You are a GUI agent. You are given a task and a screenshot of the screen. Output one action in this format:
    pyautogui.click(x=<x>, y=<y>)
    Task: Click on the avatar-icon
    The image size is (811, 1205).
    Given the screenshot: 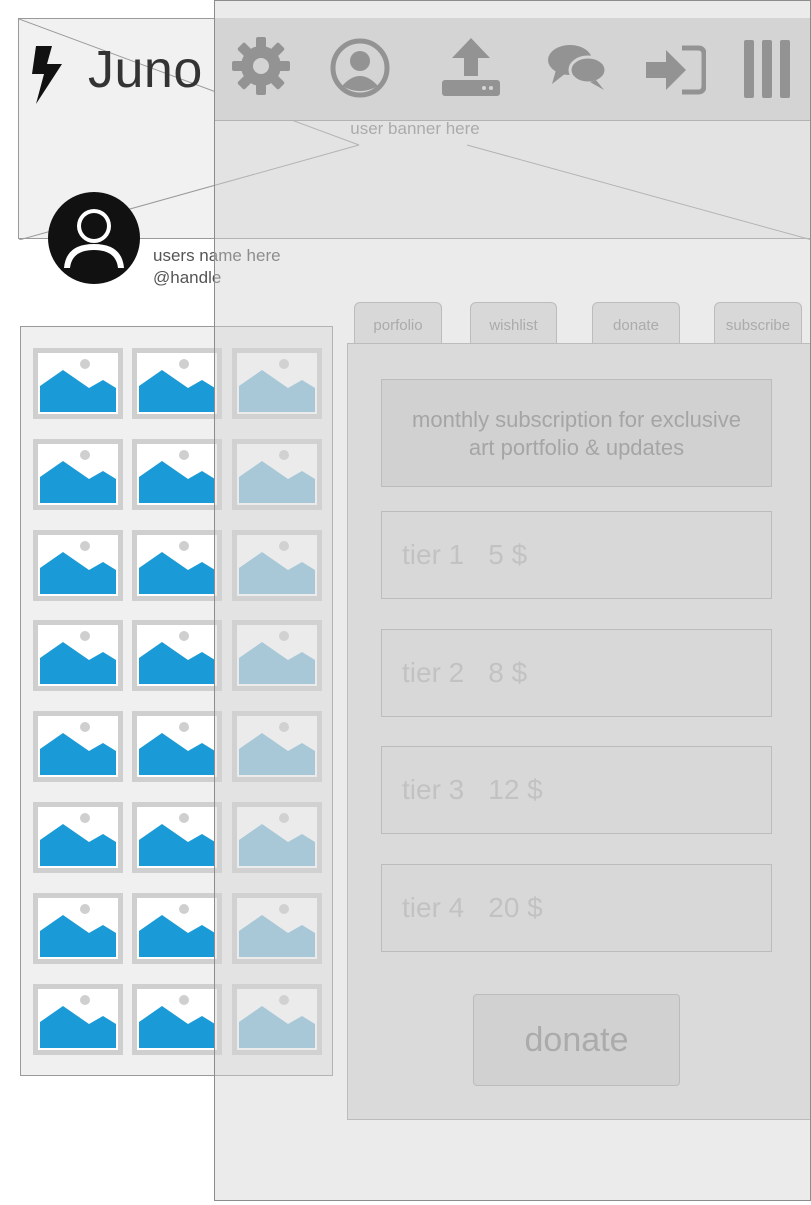 What is the action you would take?
    pyautogui.click(x=94, y=238)
    